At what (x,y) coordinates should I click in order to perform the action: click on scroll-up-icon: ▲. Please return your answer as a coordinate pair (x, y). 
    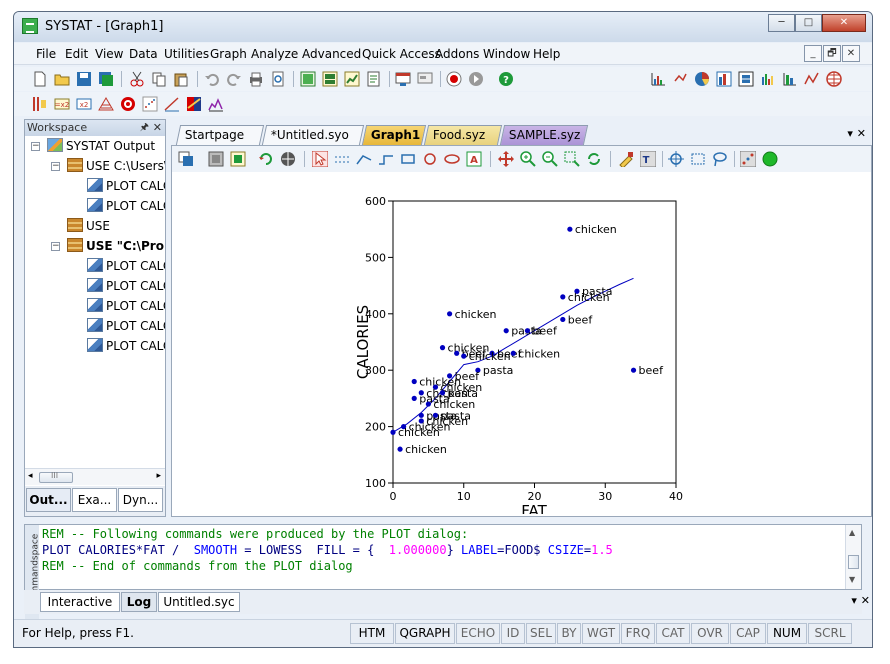
    Looking at the image, I should click on (852, 532).